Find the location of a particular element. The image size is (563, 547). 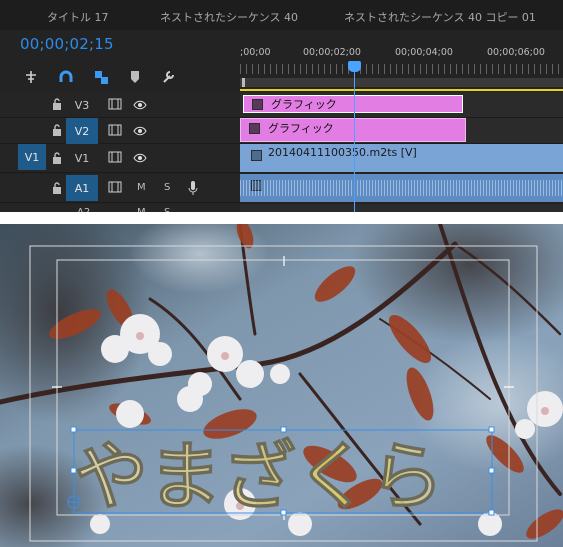

track-header-v3: V3 is located at coordinates (120, 105).